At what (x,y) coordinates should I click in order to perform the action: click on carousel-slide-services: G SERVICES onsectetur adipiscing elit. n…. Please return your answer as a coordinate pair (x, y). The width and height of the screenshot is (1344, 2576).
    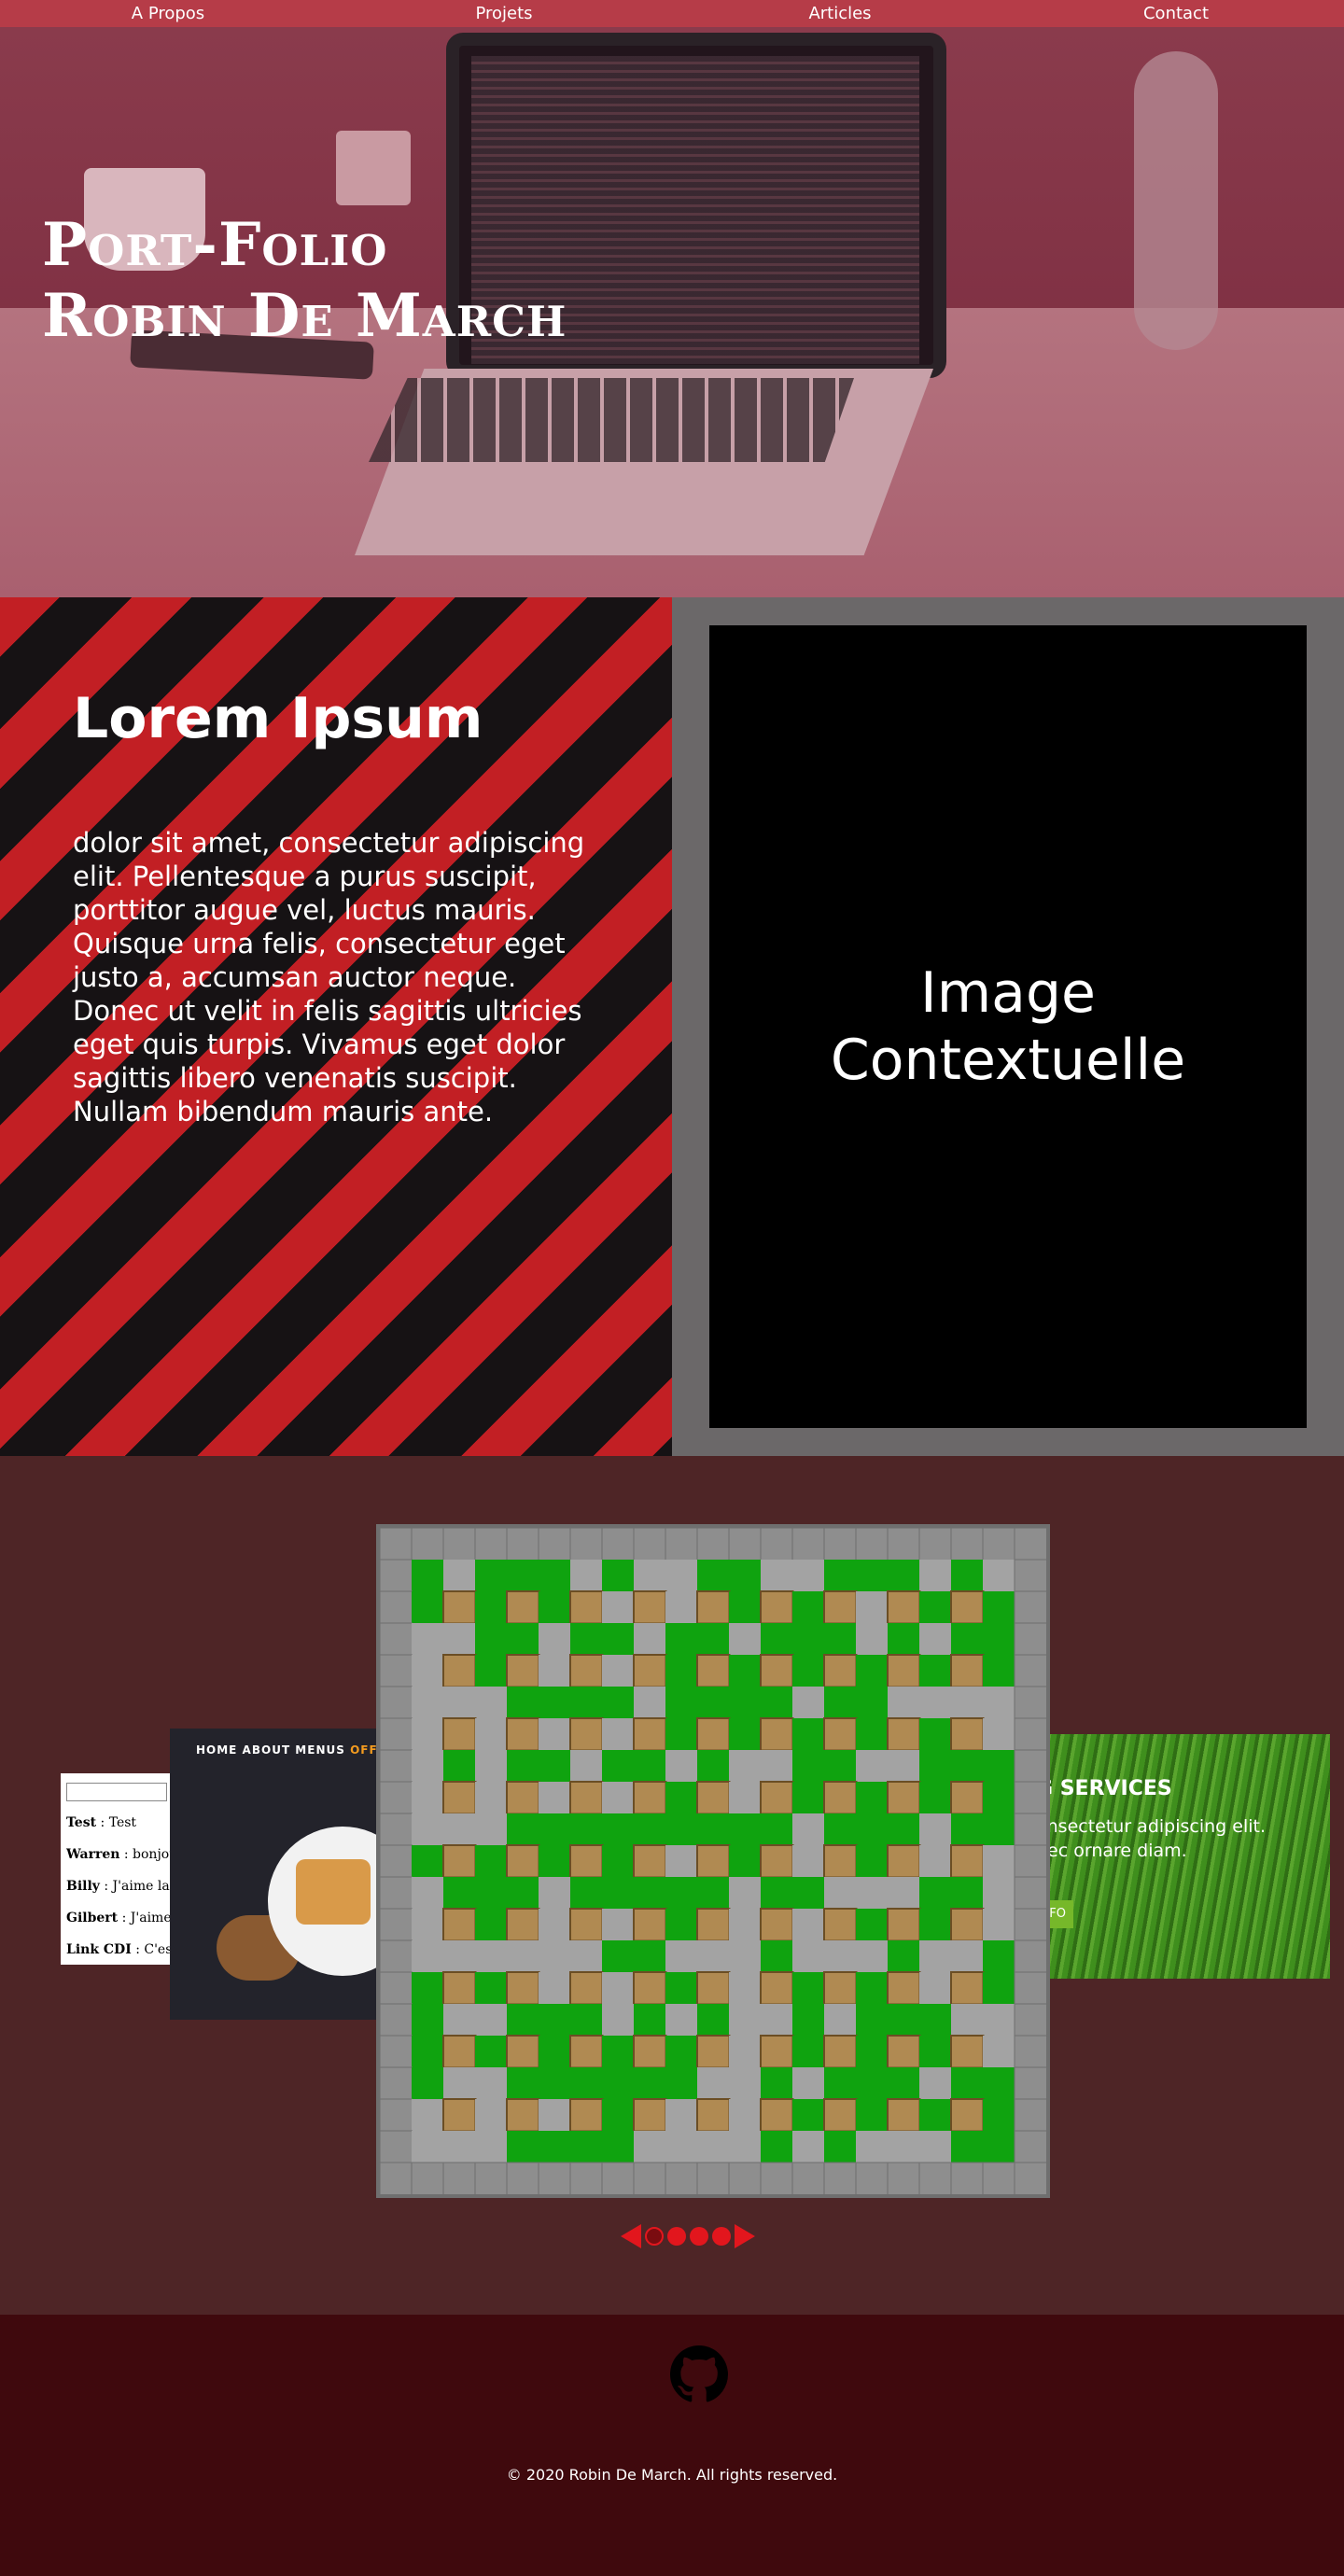
    Looking at the image, I should click on (1177, 1856).